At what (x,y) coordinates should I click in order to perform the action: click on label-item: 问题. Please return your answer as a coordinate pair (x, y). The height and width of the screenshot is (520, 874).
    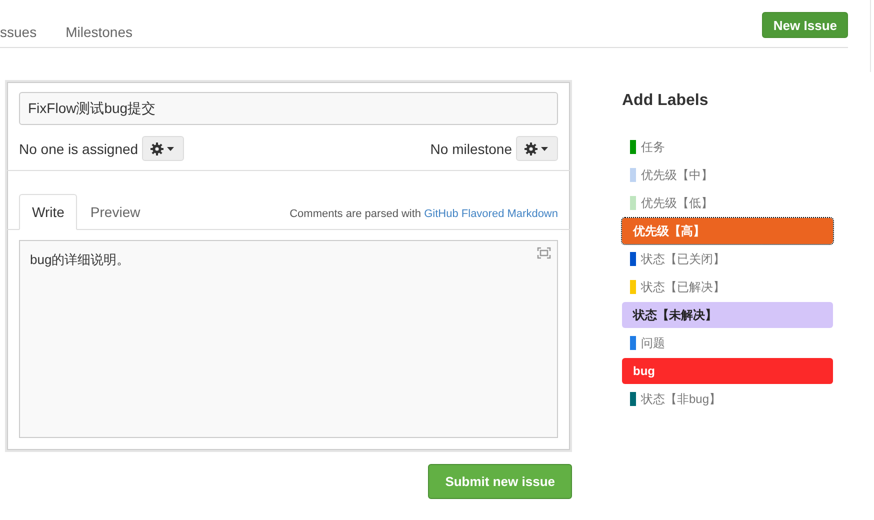
    Looking at the image, I should click on (653, 343).